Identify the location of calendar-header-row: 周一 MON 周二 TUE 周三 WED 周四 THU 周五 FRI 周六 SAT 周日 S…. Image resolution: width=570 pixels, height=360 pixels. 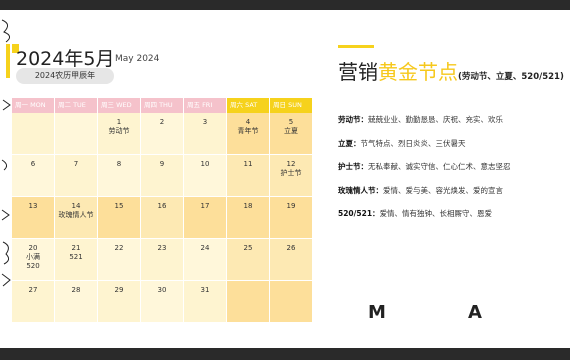
(162, 105).